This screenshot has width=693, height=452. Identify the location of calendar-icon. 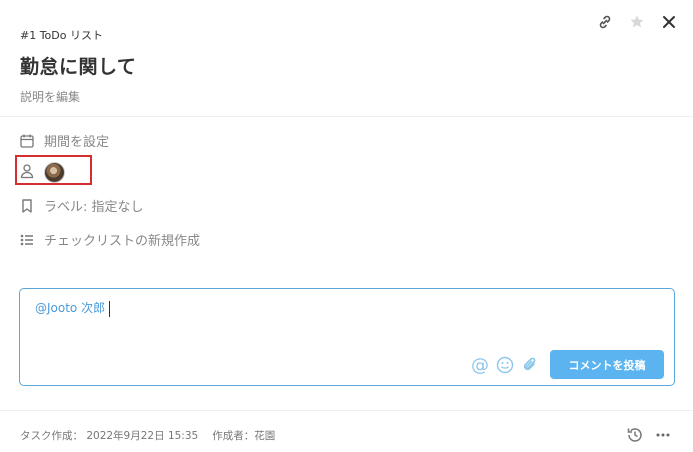
(27, 141).